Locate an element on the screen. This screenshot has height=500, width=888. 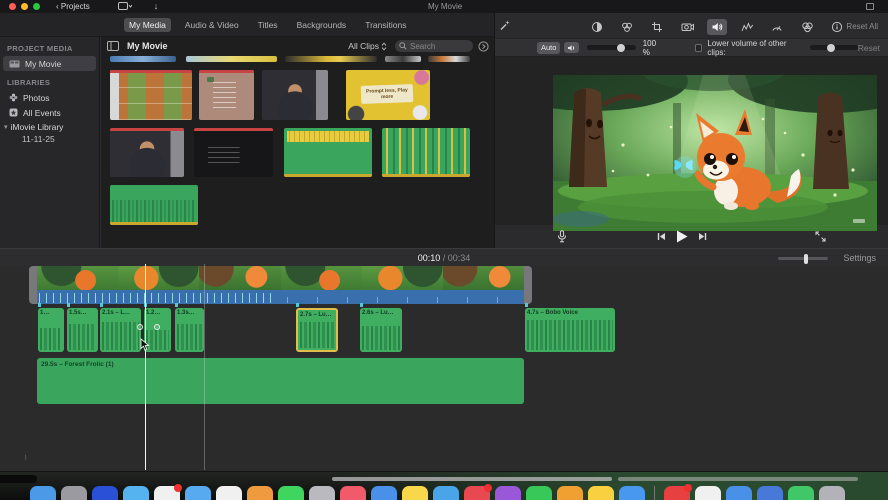
tab-item: Backgrounds is located at coordinates (322, 25).